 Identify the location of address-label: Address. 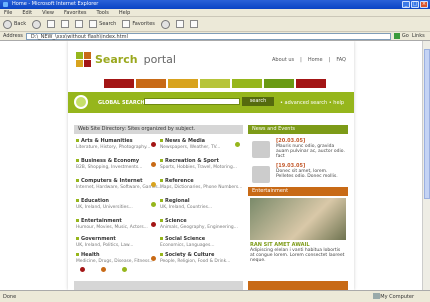
(13, 36).